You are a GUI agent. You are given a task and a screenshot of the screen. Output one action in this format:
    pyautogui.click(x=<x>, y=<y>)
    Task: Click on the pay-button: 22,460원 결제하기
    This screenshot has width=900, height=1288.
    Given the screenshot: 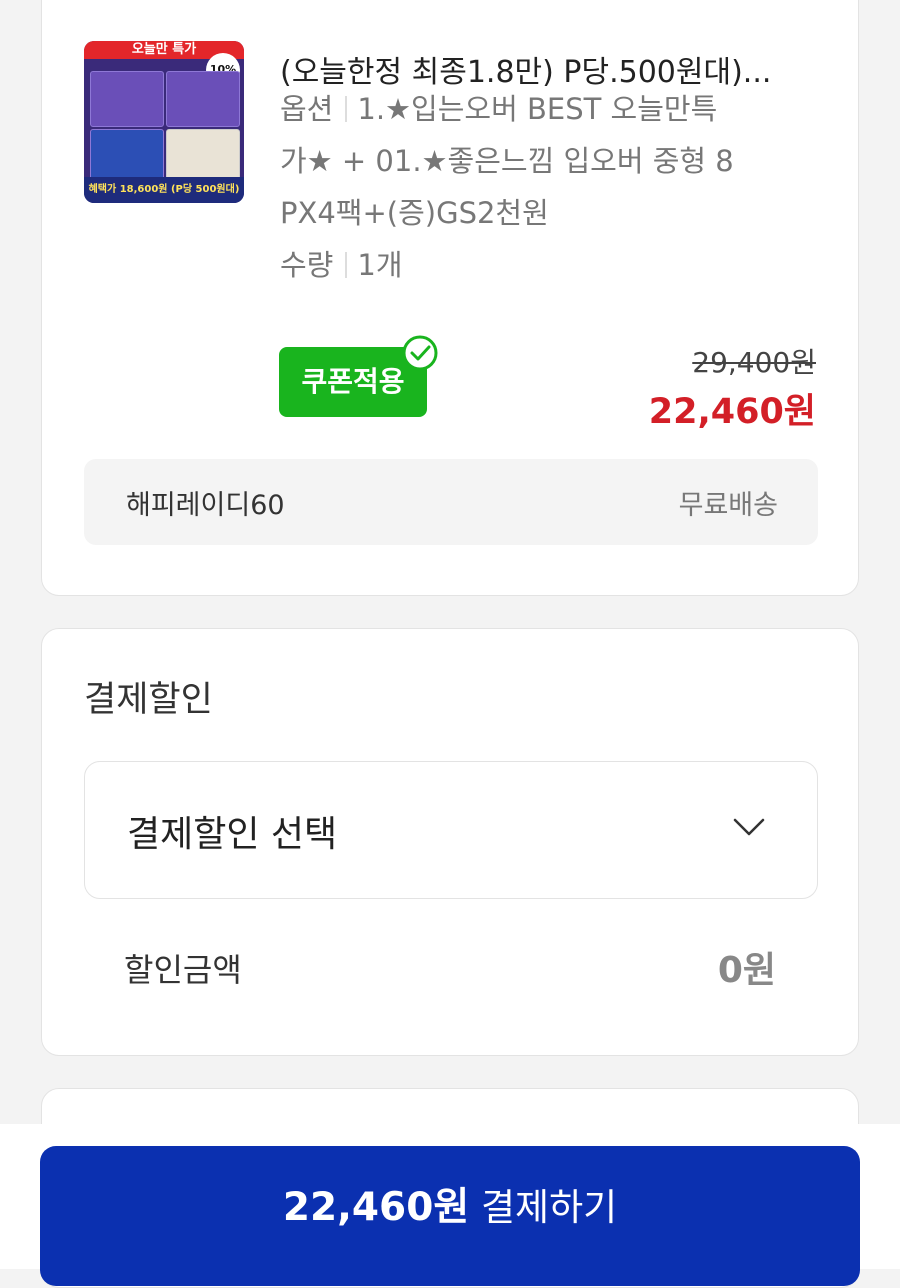 What is the action you would take?
    pyautogui.click(x=450, y=1216)
    